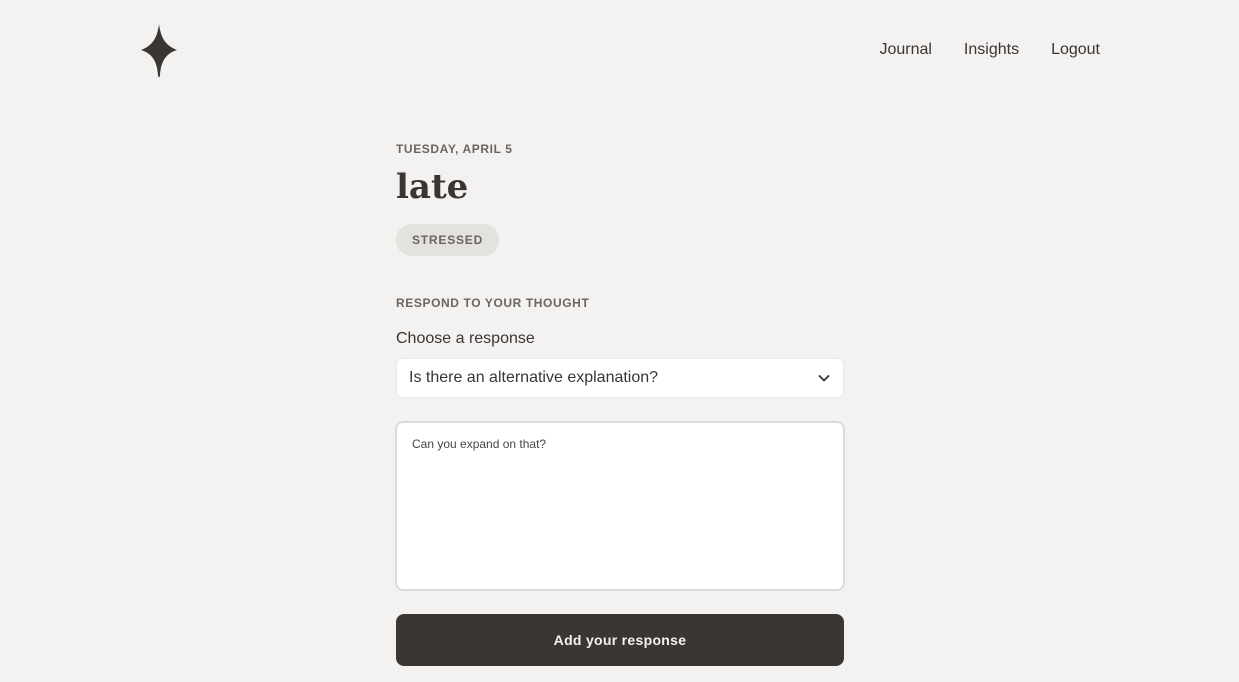  What do you see at coordinates (454, 149) in the screenshot?
I see `entry-date: TUESDAY, APRIL 5` at bounding box center [454, 149].